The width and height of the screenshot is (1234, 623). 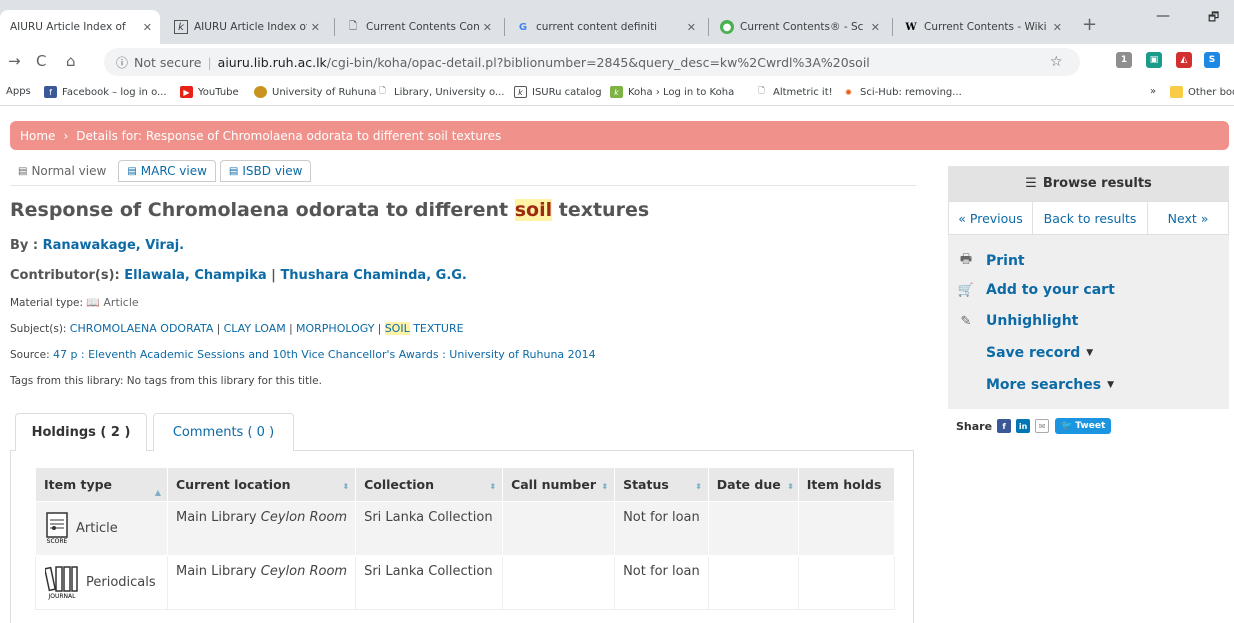 What do you see at coordinates (1023, 426) in the screenshot?
I see `linkedin-share-icon: in` at bounding box center [1023, 426].